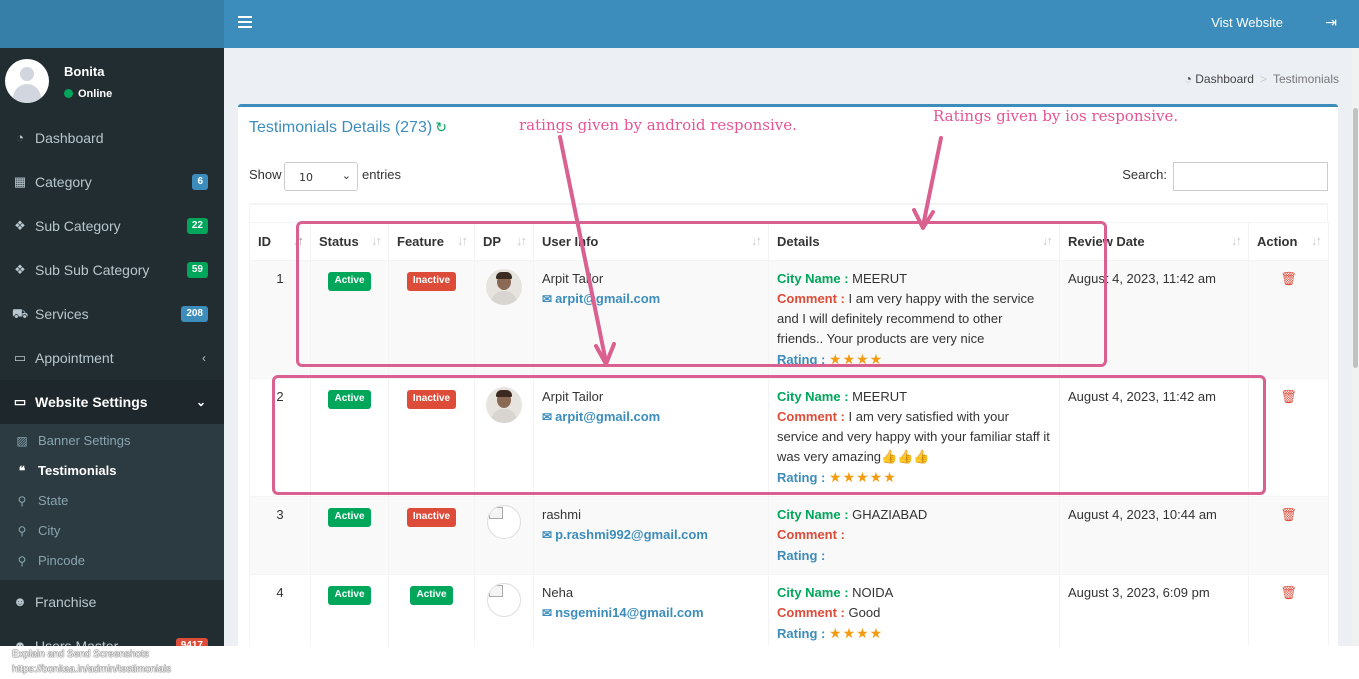 Image resolution: width=1359 pixels, height=679 pixels. Describe the element at coordinates (265, 174) in the screenshot. I see `show-label: Show` at that location.